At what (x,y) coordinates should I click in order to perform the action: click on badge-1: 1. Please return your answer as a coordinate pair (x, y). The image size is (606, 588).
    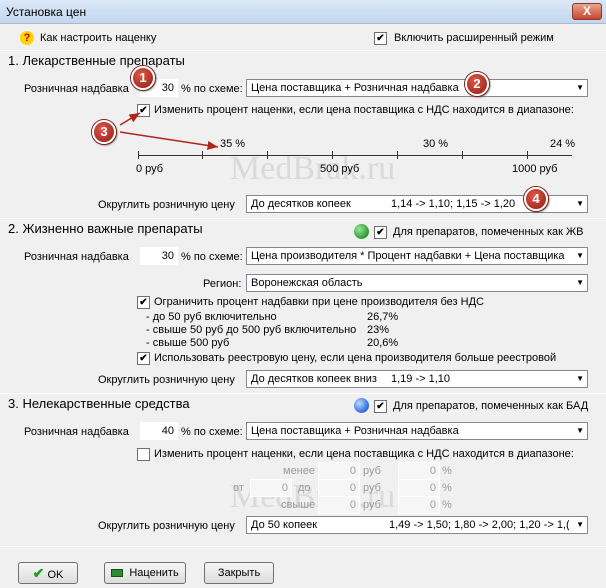
    Looking at the image, I should click on (143, 78).